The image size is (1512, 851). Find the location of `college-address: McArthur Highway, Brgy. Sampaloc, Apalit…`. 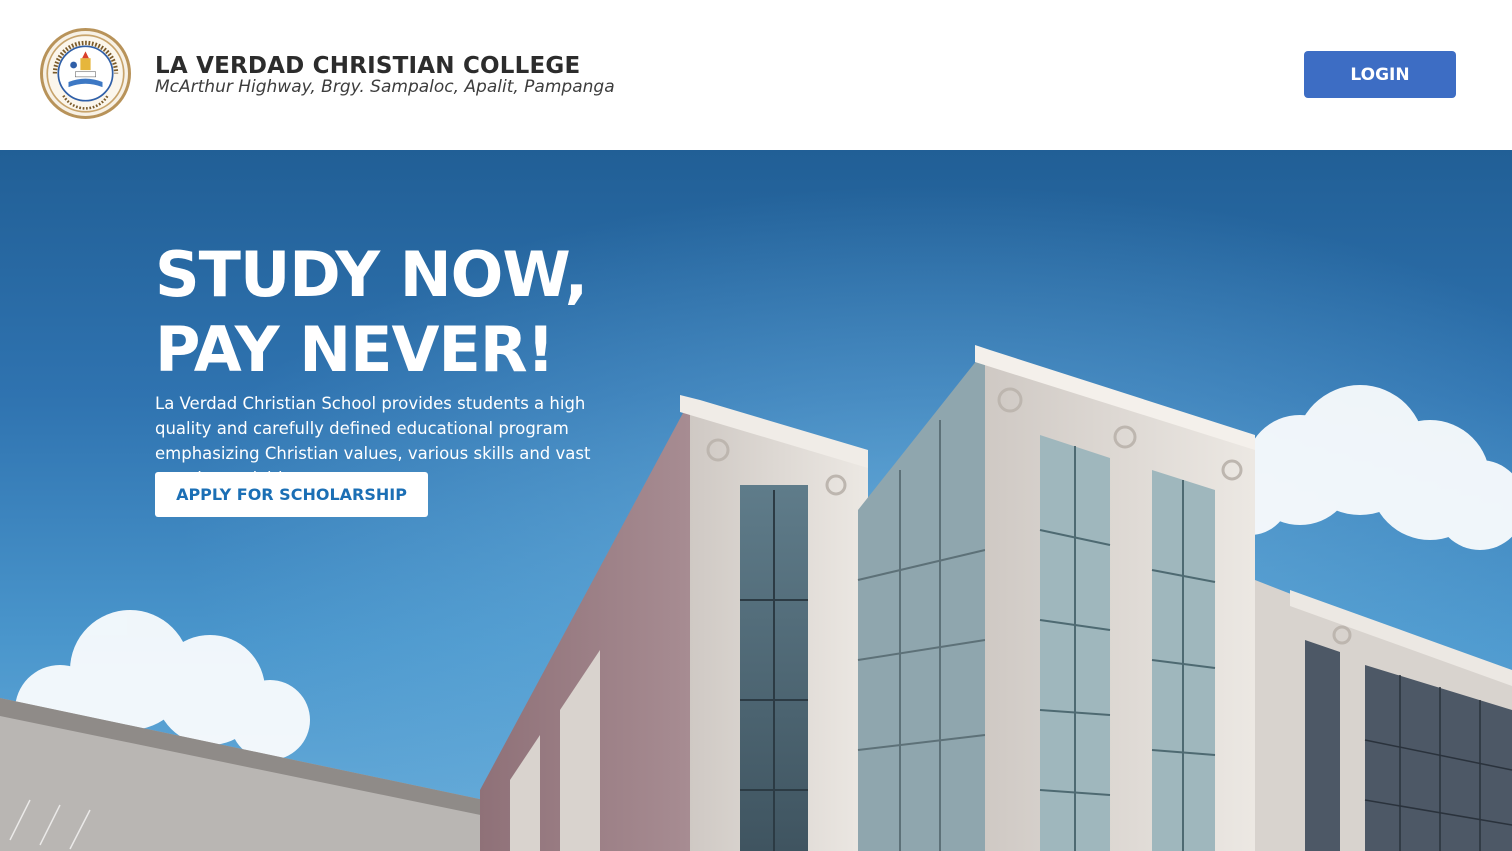

college-address: McArthur Highway, Brgy. Sampaloc, Apalit… is located at coordinates (385, 87).